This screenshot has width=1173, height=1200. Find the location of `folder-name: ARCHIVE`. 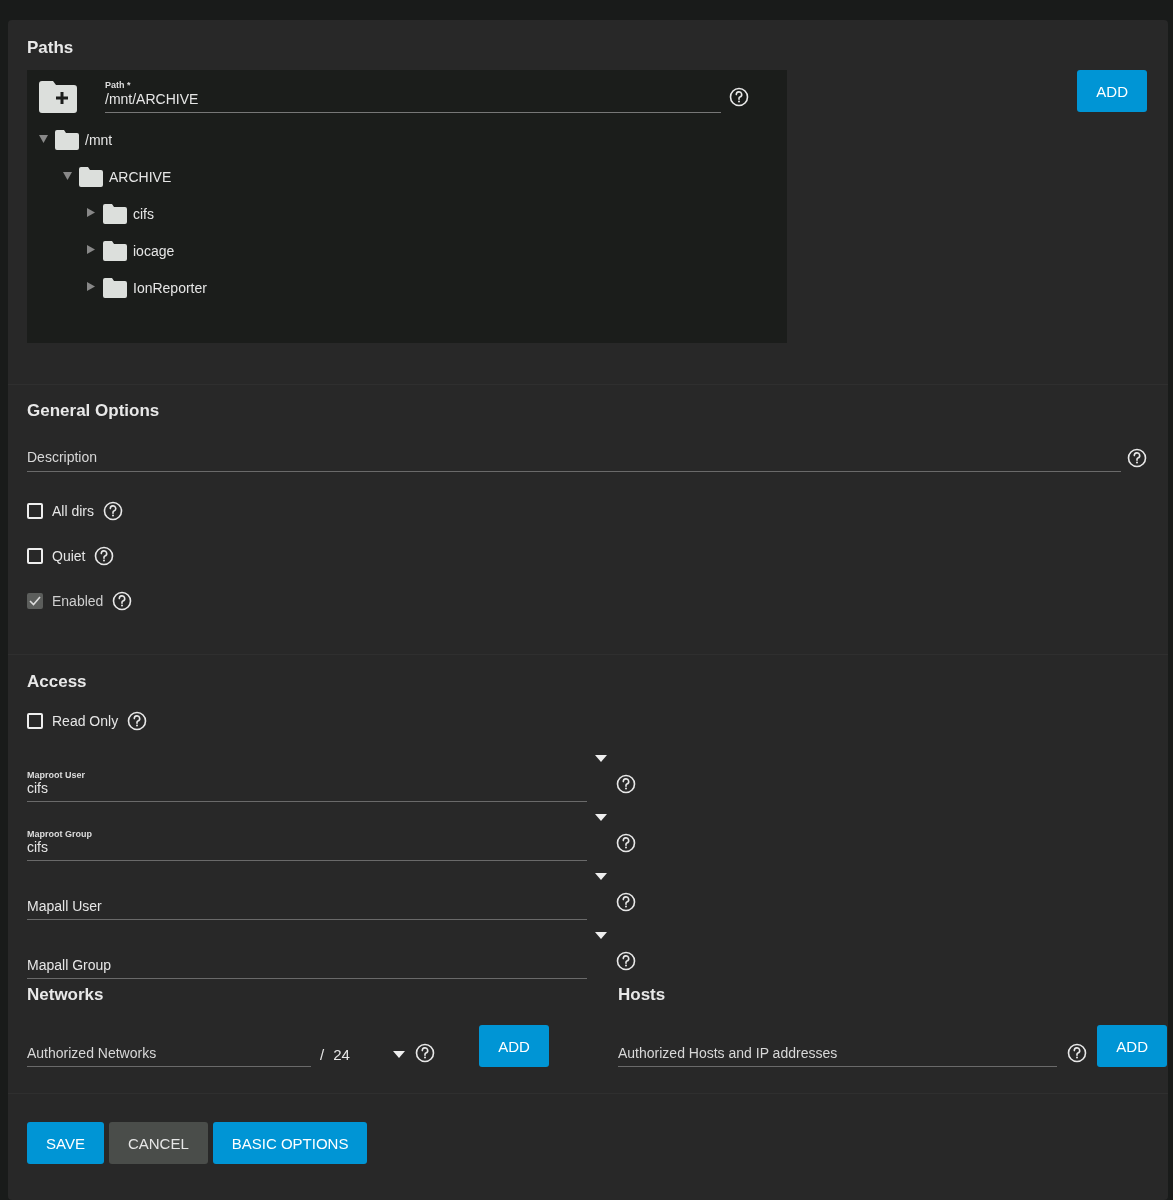

folder-name: ARCHIVE is located at coordinates (140, 176).